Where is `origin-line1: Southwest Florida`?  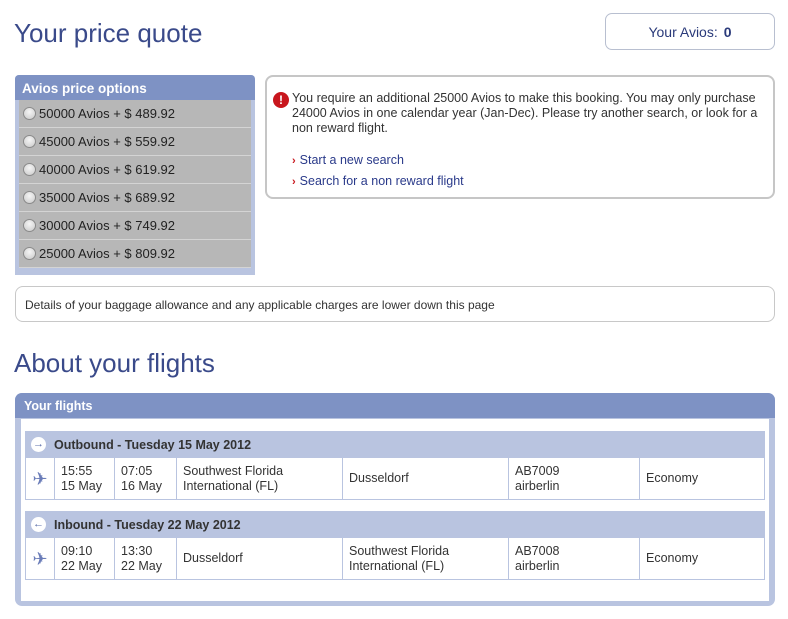 origin-line1: Southwest Florida is located at coordinates (233, 470).